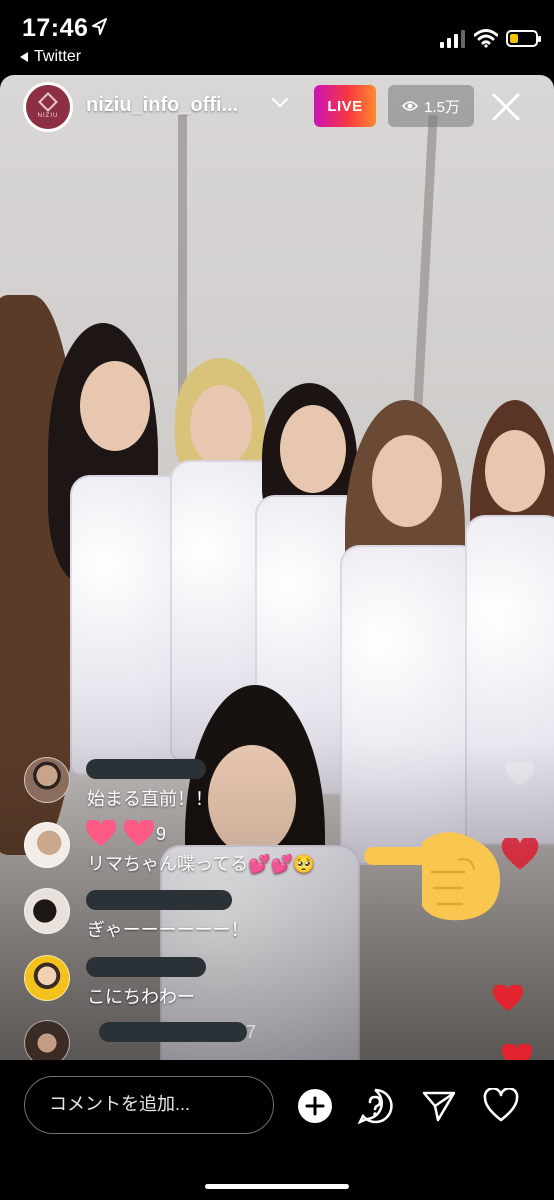  What do you see at coordinates (174, 787) in the screenshot?
I see `comment-item: 始まる直前！！` at bounding box center [174, 787].